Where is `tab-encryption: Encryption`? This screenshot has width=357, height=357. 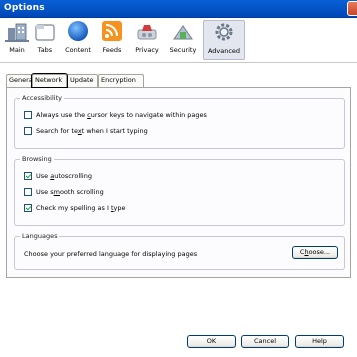 tab-encryption: Encryption is located at coordinates (121, 80).